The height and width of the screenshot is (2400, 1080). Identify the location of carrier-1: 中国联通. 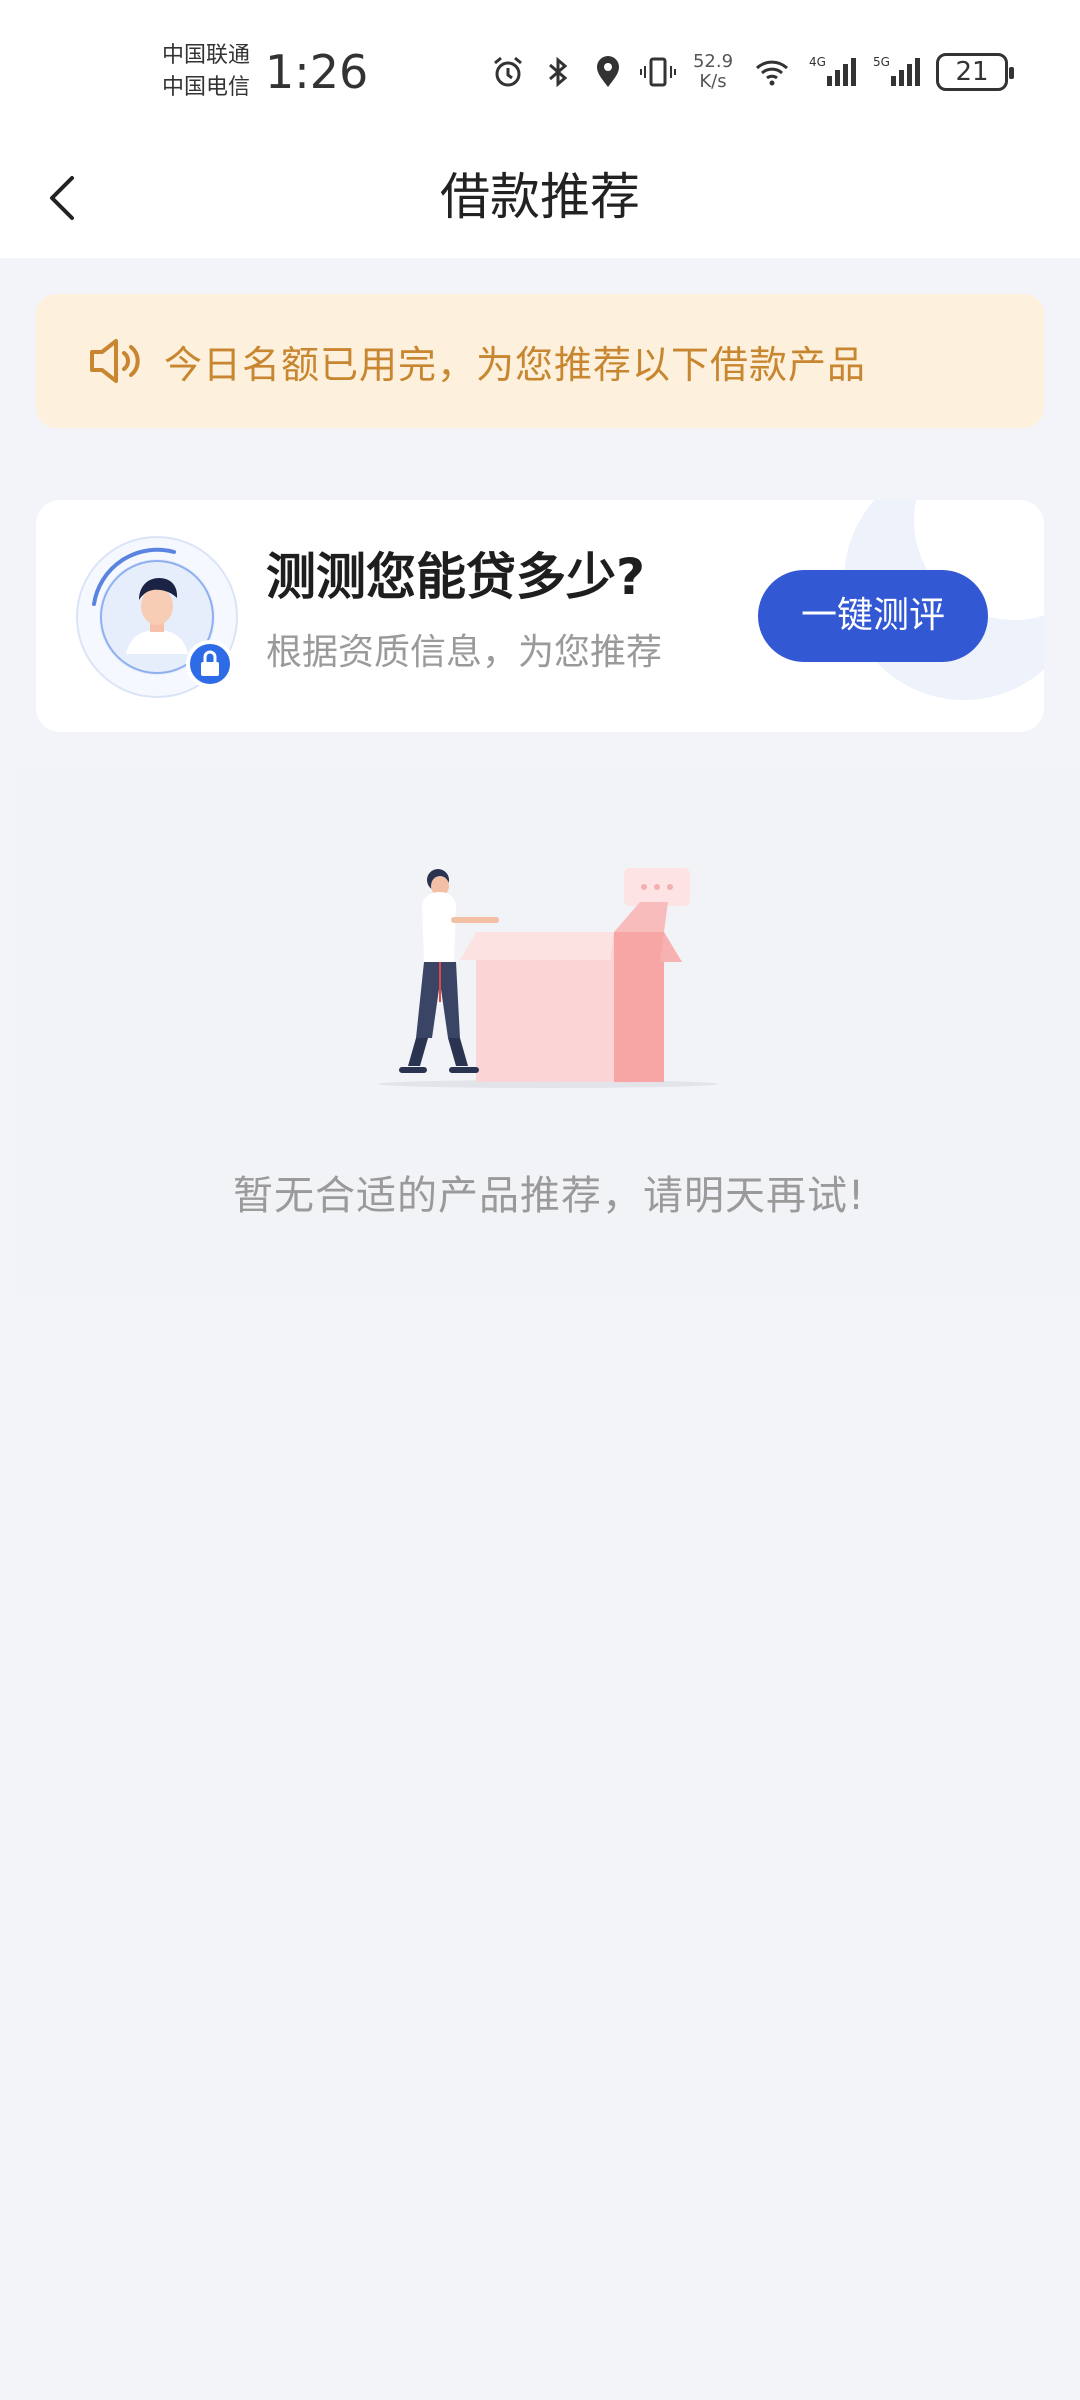
(206, 55).